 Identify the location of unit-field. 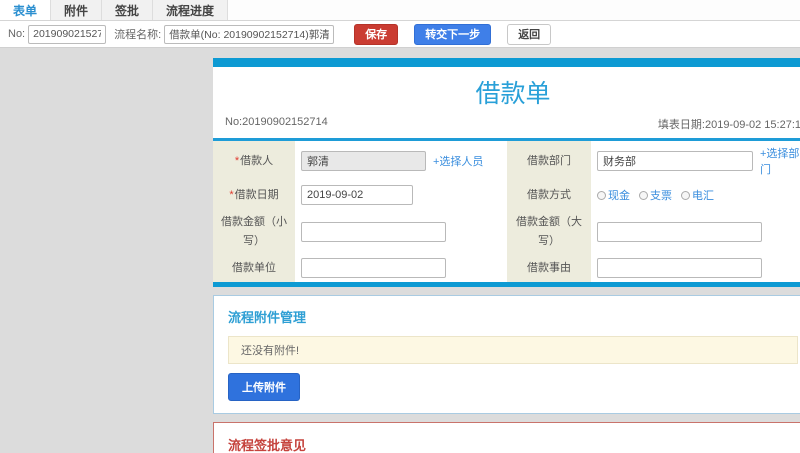
(401, 268).